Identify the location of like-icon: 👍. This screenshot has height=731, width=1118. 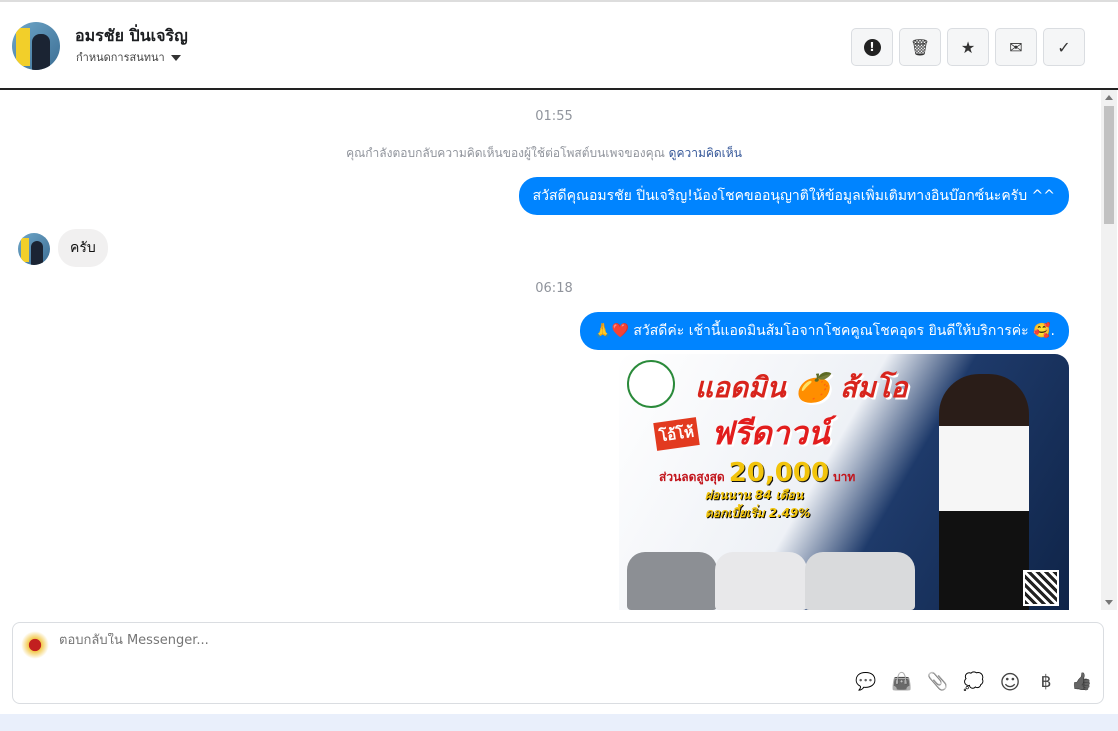
(1082, 682).